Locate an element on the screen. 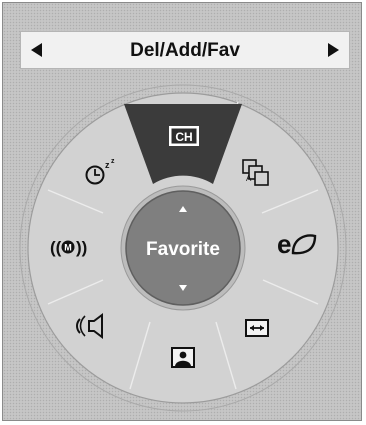  picture-mode-icon is located at coordinates (183, 357).